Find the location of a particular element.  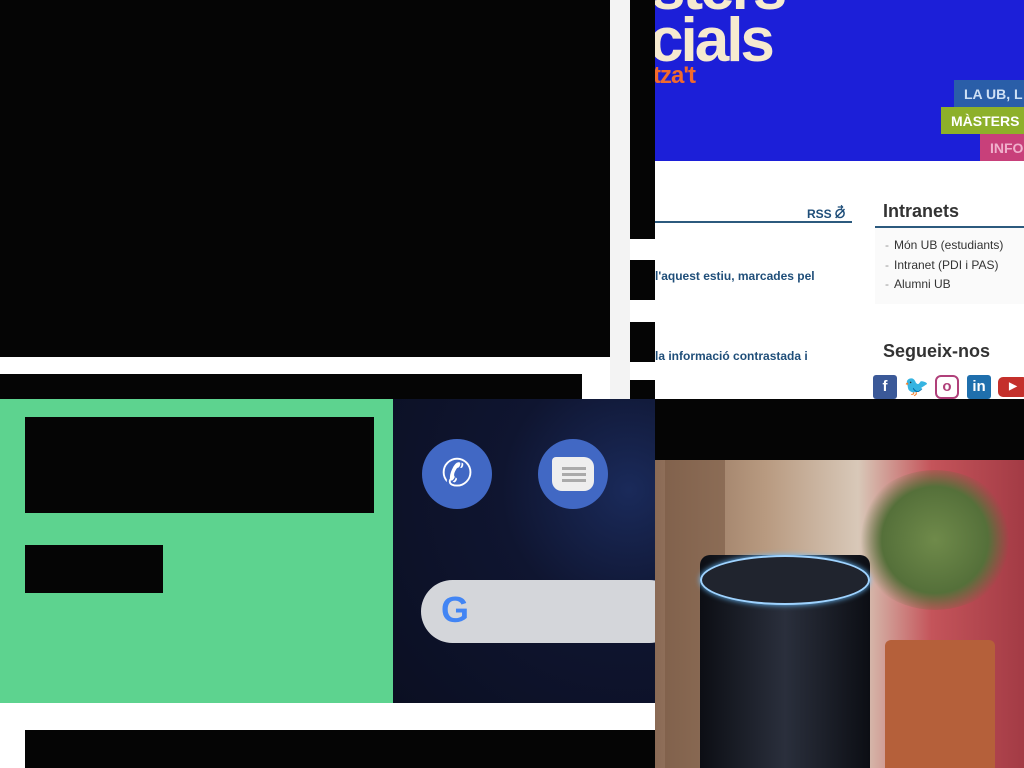

rss-link: RSS ⦳ is located at coordinates (826, 213).